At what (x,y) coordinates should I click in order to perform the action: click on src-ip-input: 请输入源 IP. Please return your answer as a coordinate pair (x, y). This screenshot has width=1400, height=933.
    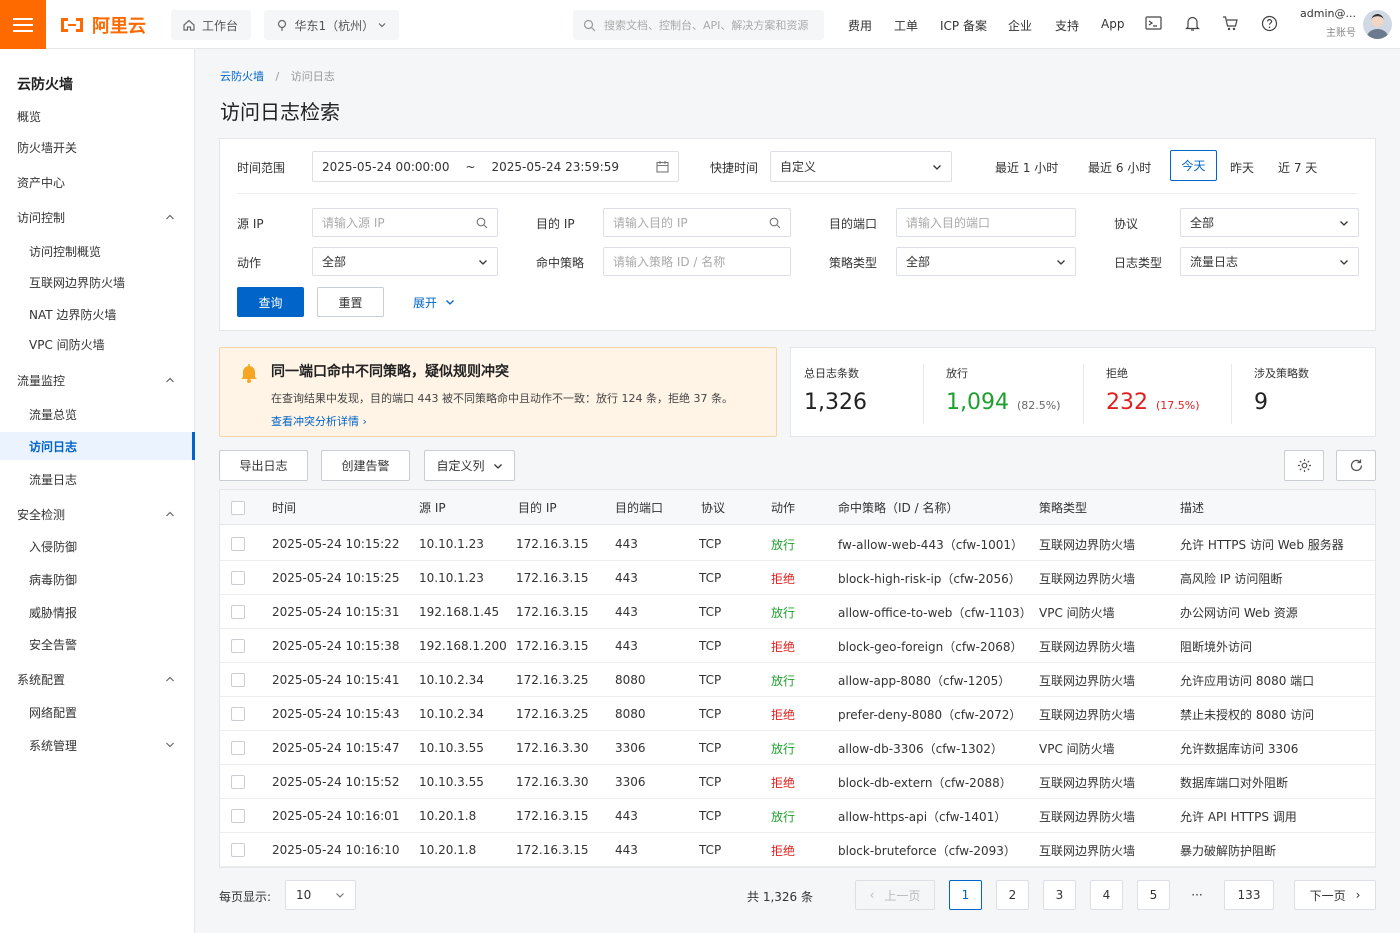
    Looking at the image, I should click on (405, 222).